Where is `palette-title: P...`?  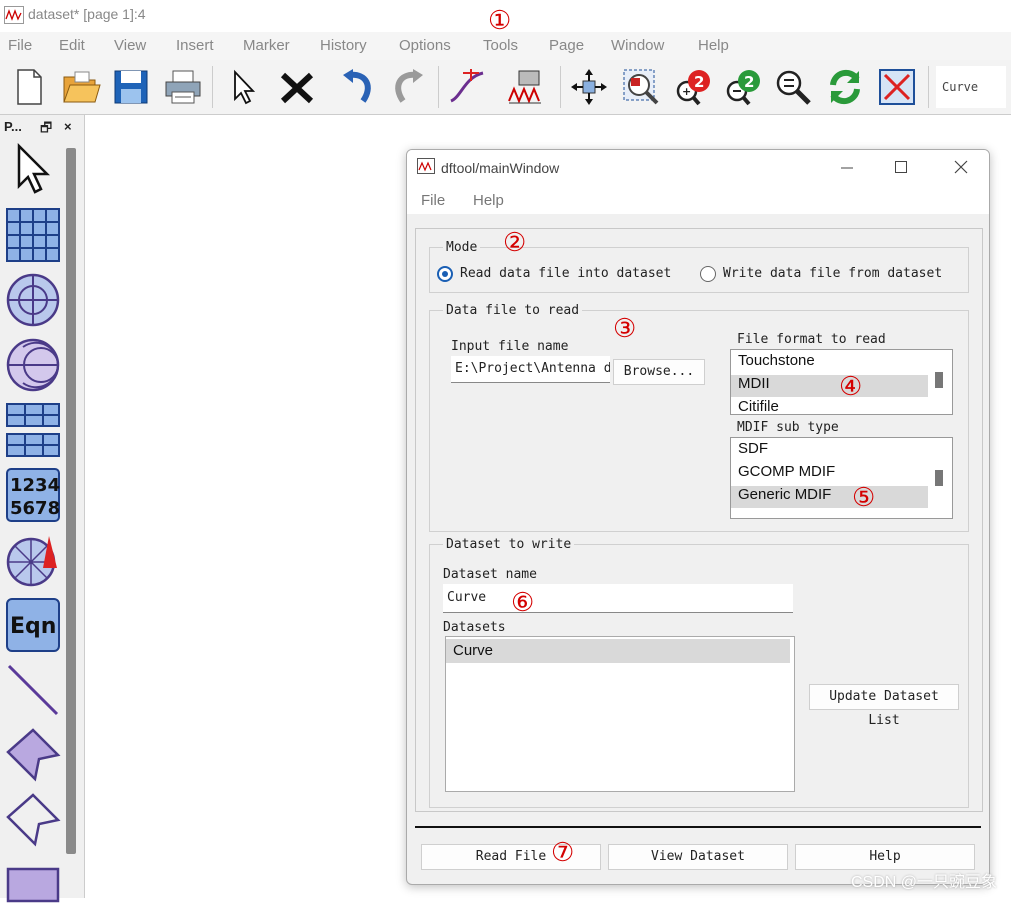 palette-title: P... is located at coordinates (13, 126).